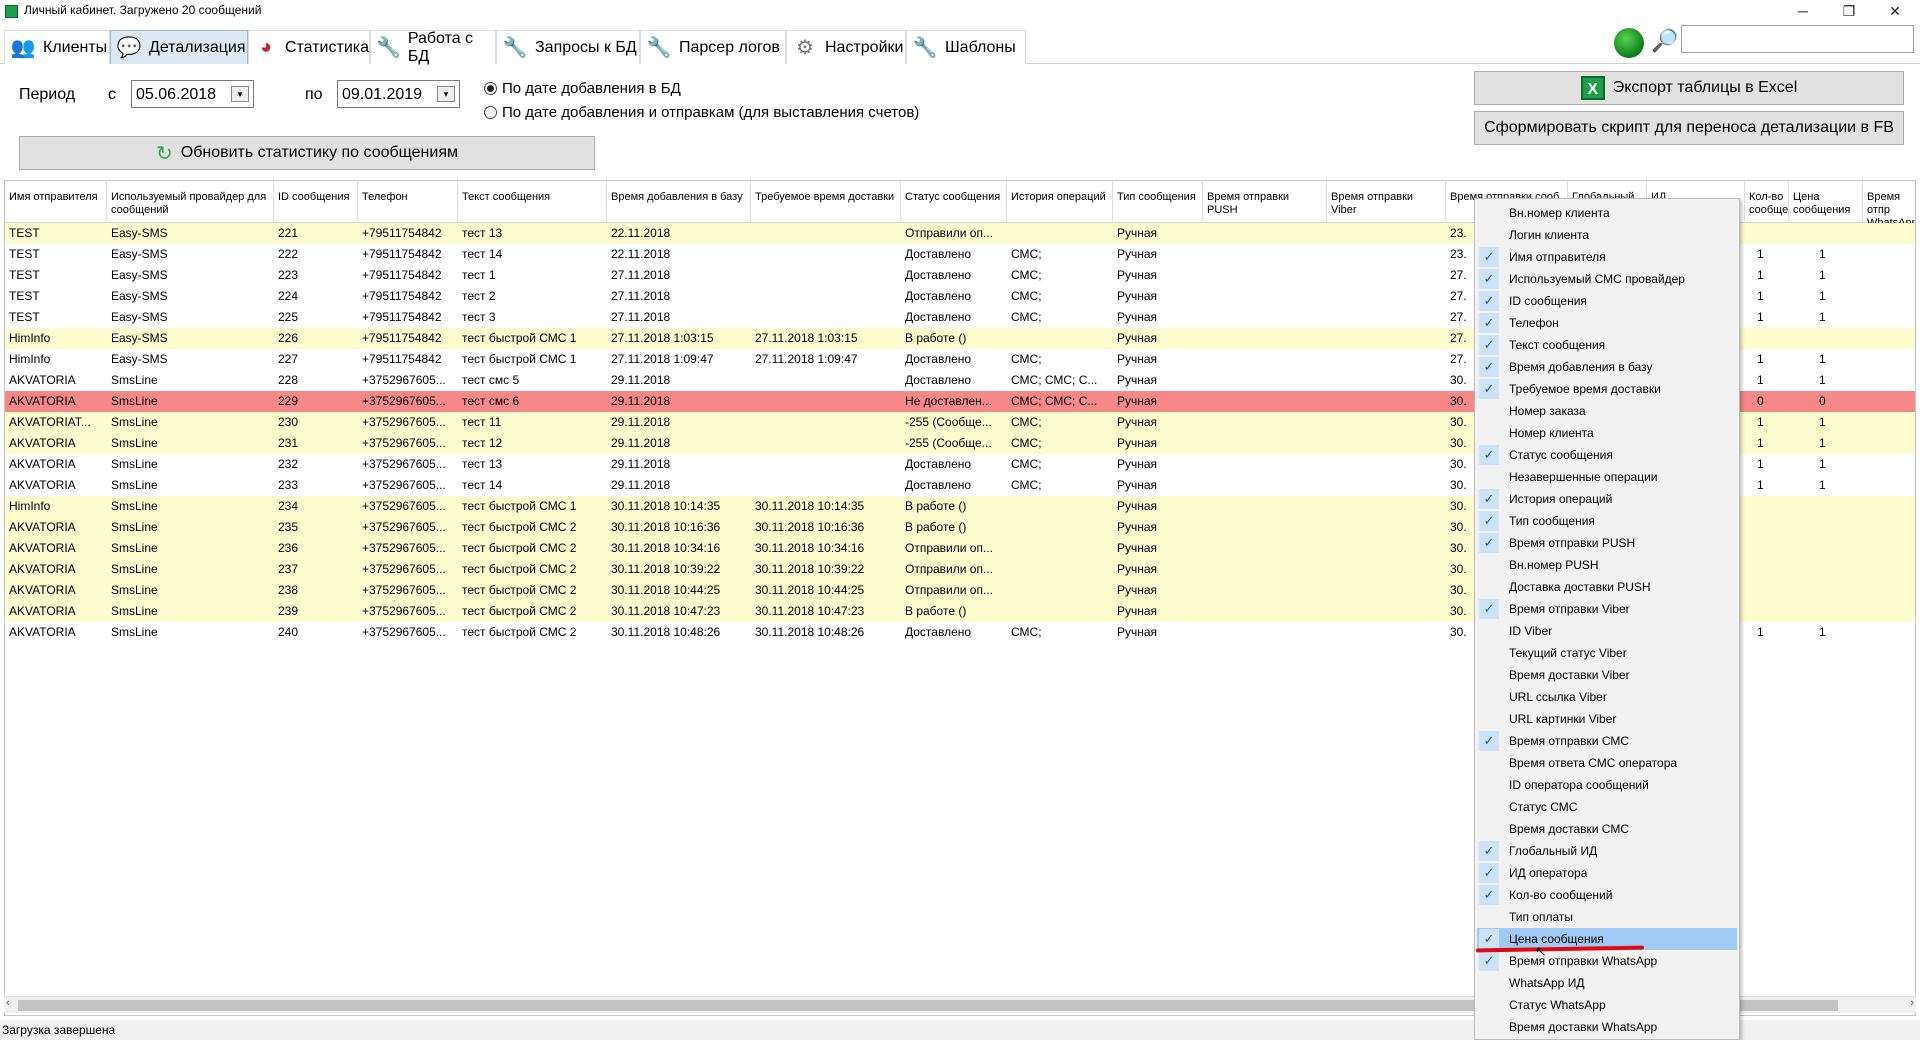 This screenshot has width=1920, height=1040. What do you see at coordinates (1607, 323) in the screenshot?
I see `menu-item: ✓ Телефон` at bounding box center [1607, 323].